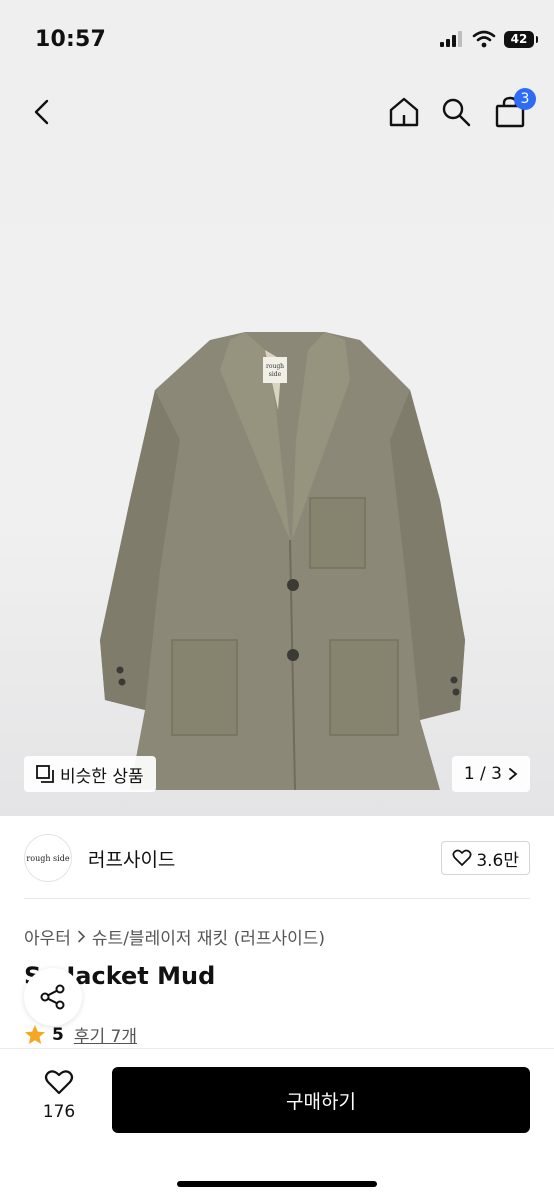 The height and width of the screenshot is (1200, 554). I want to click on battery-indicator: 42, so click(521, 39).